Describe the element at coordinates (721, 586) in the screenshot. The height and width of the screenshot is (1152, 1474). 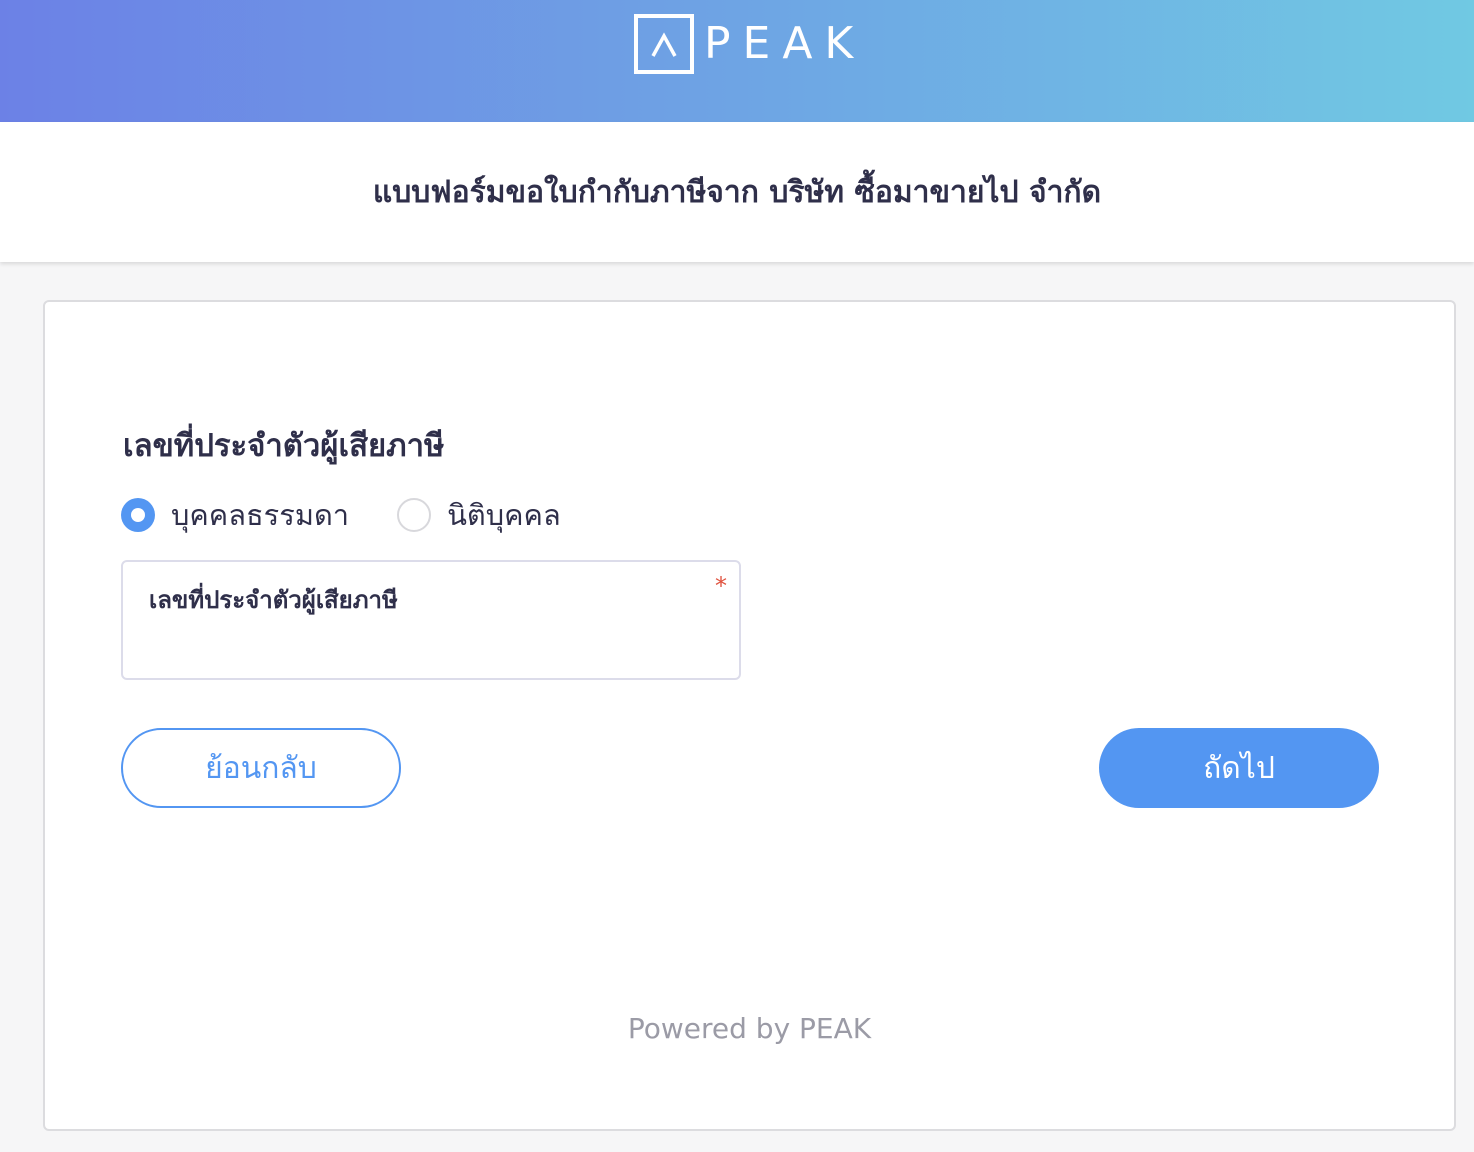
I see `required-asterisk: *` at that location.